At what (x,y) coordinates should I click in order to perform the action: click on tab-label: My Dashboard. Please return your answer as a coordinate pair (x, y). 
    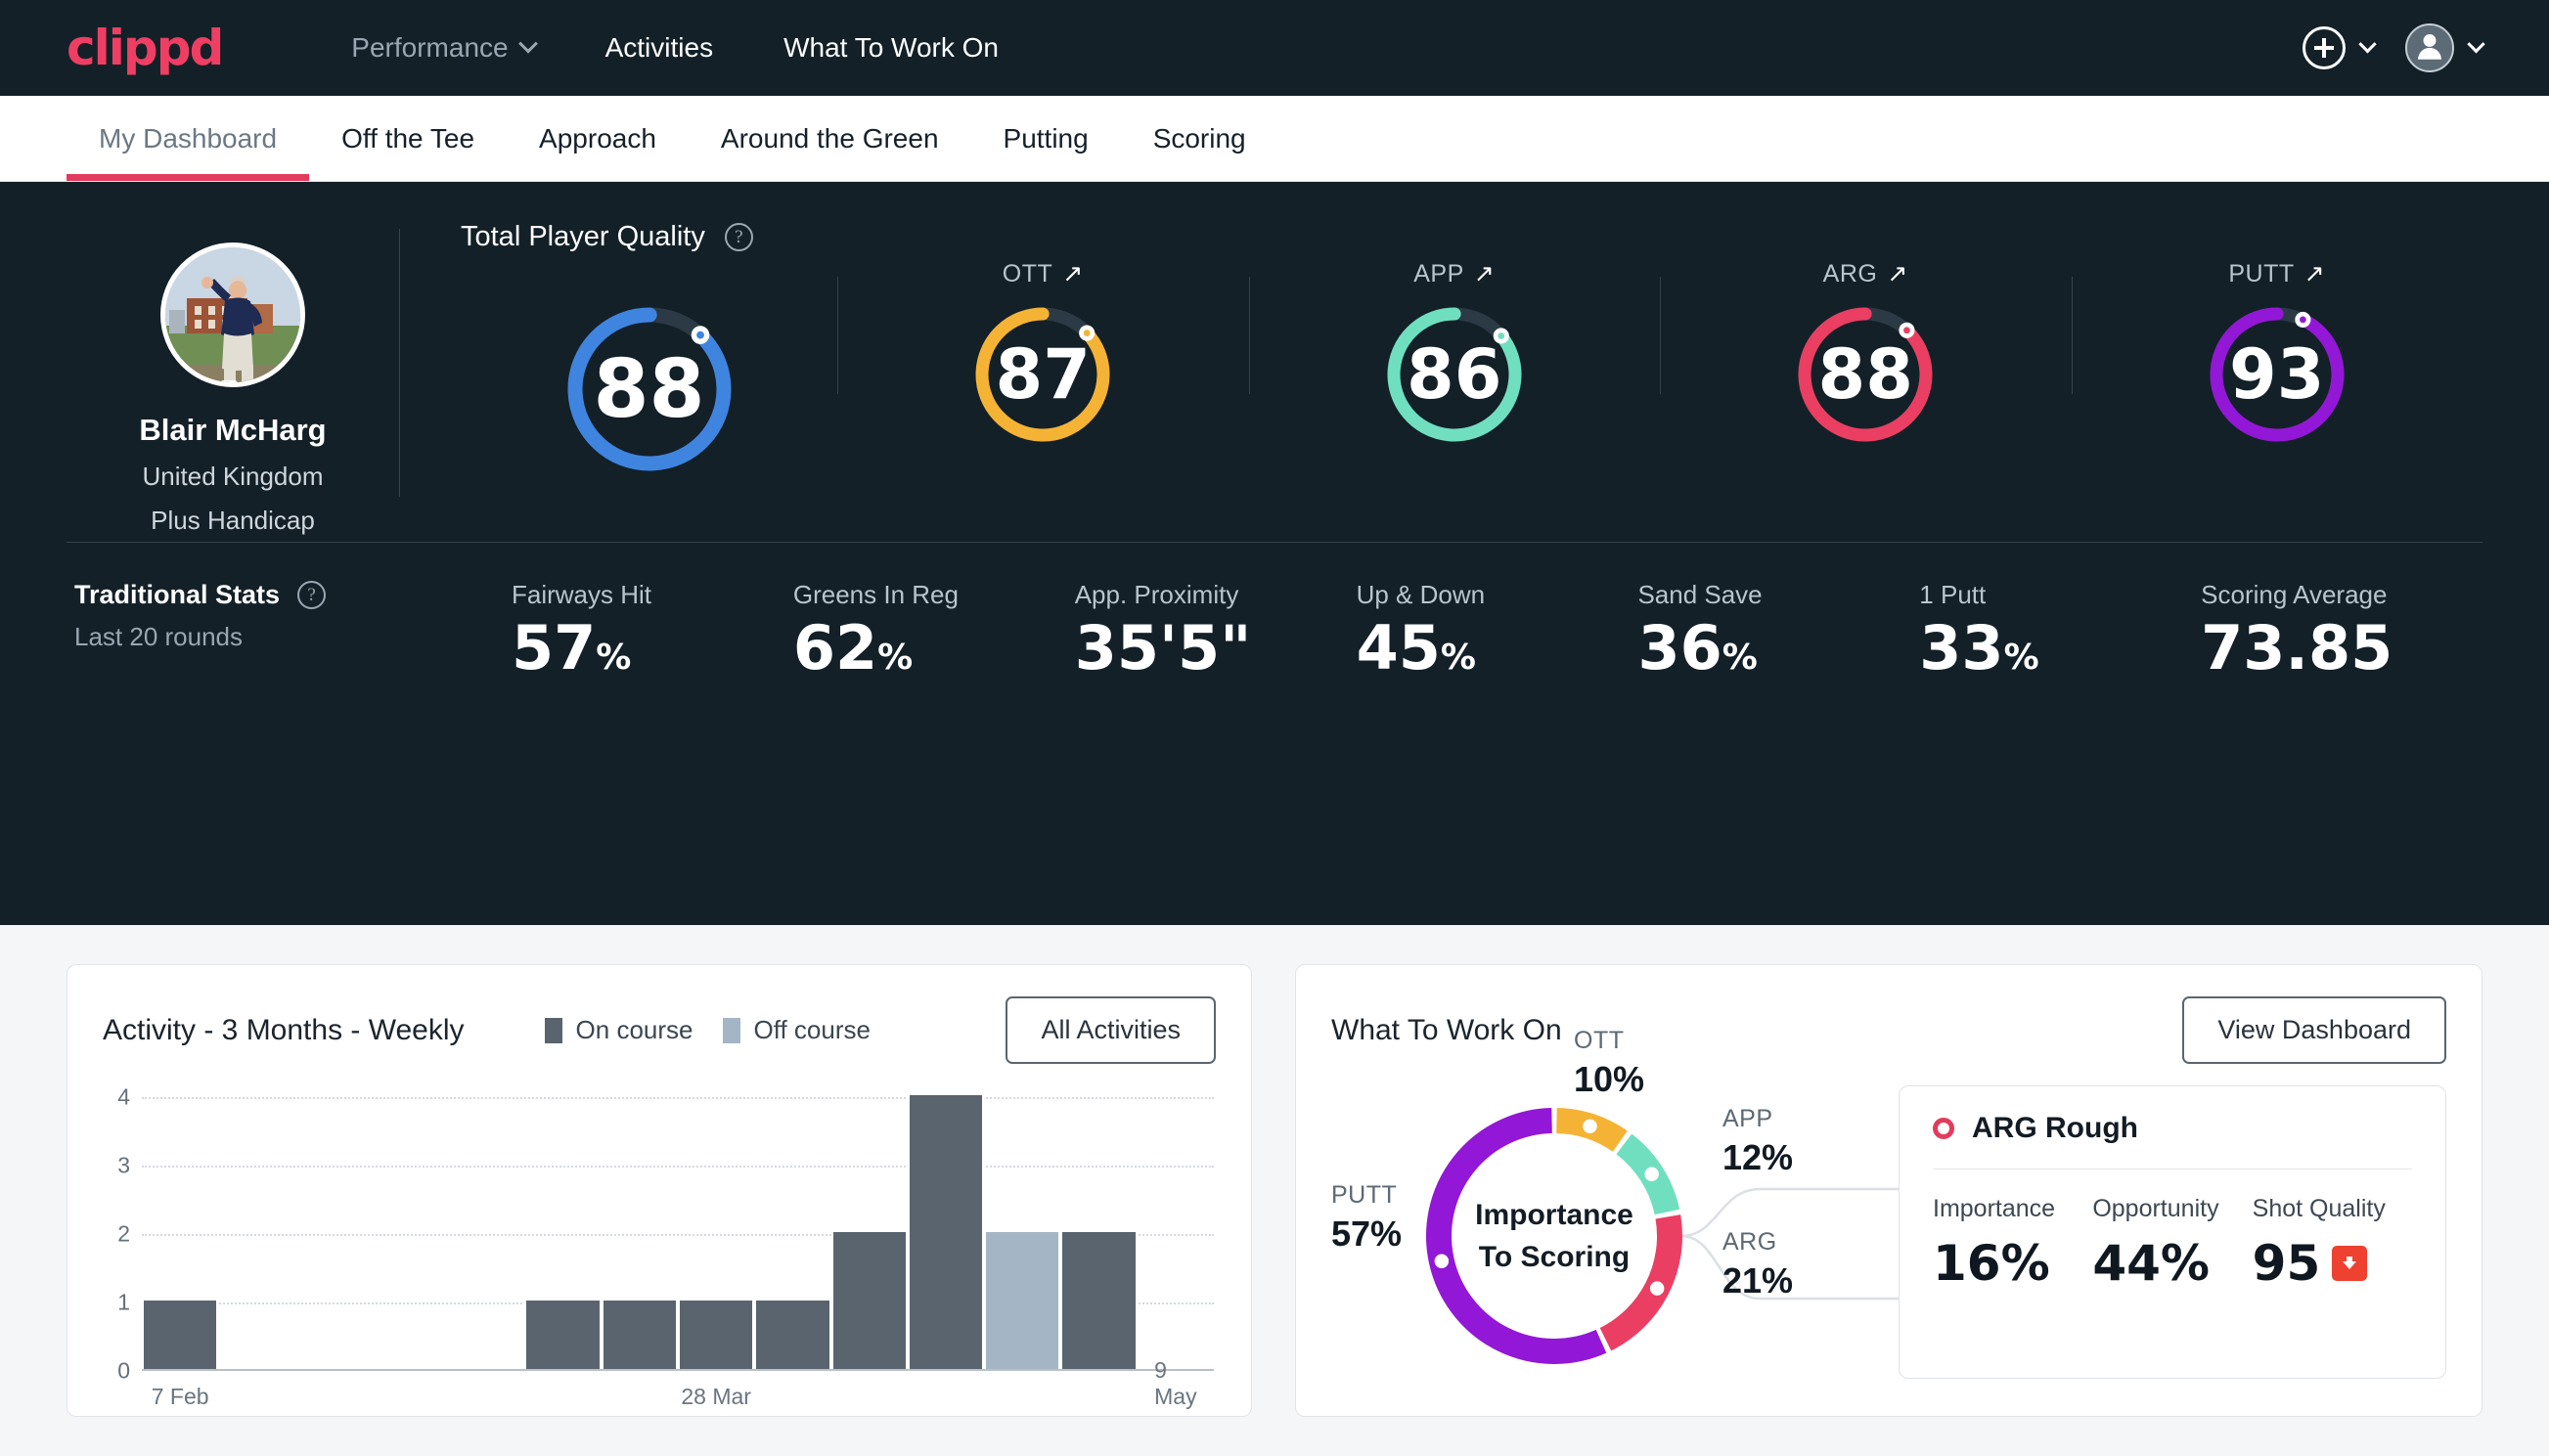
    Looking at the image, I should click on (188, 138).